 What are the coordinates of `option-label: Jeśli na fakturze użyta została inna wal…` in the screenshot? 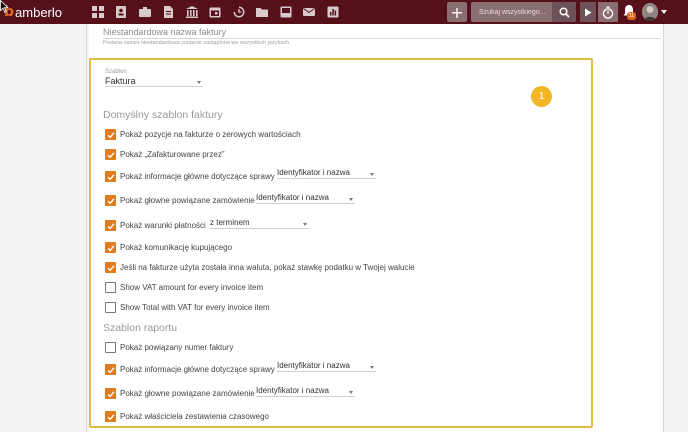 It's located at (267, 267).